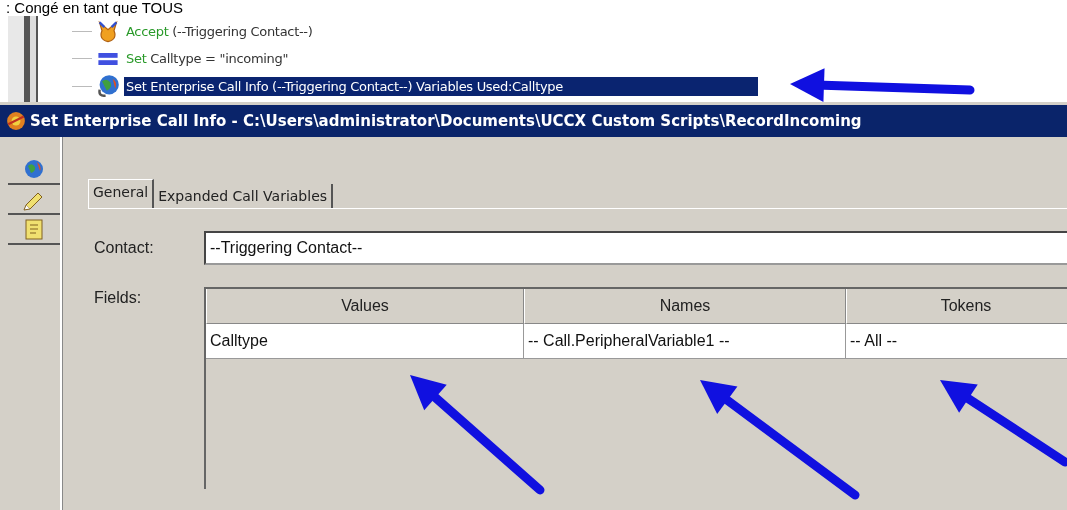  Describe the element at coordinates (121, 193) in the screenshot. I see `tab: General` at that location.